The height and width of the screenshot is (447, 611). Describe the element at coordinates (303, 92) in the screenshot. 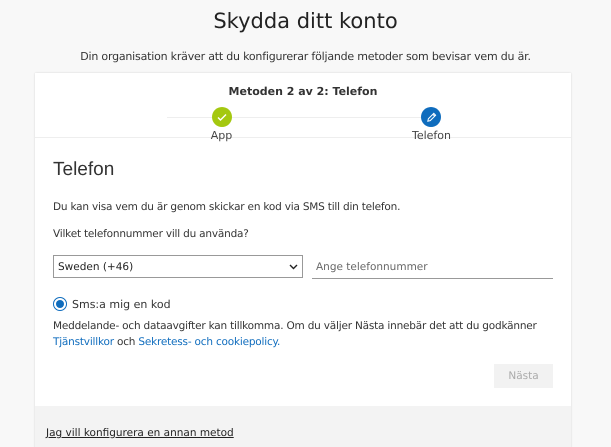

I see `progress-heading: Metoden 2 av 2: Telefon` at that location.